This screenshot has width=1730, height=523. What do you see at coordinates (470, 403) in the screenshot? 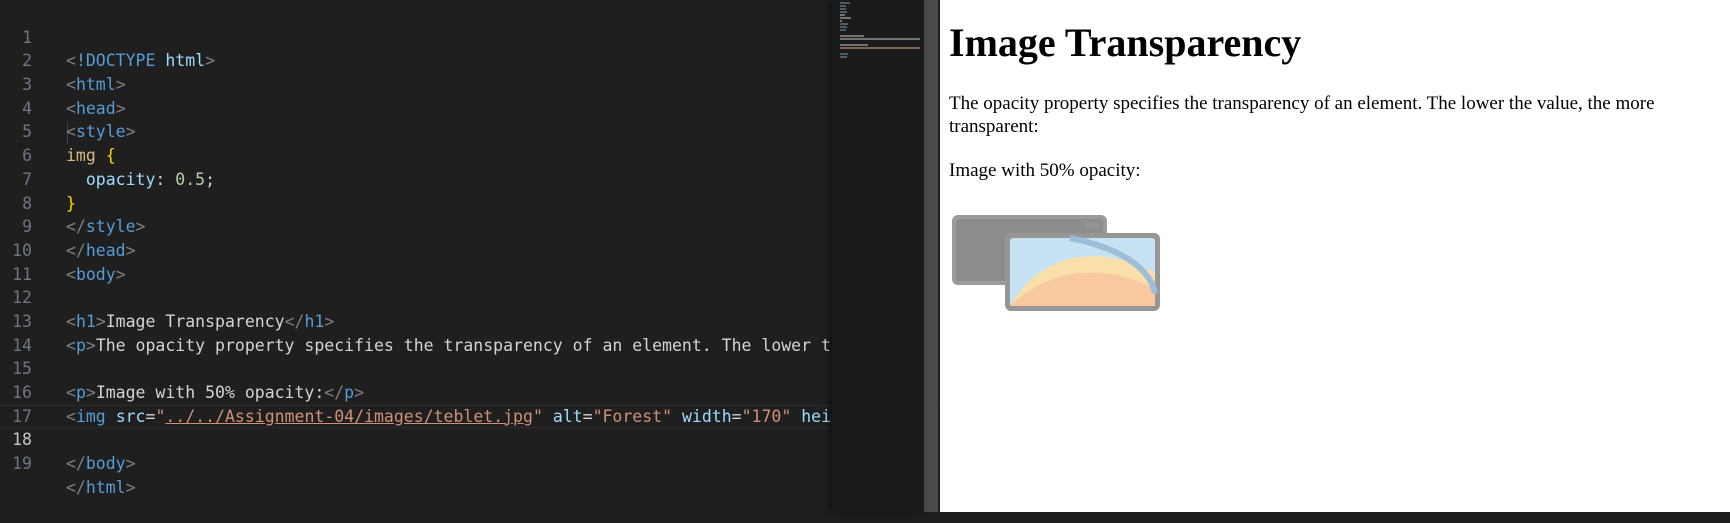
I see `code-line: 17` at bounding box center [470, 403].